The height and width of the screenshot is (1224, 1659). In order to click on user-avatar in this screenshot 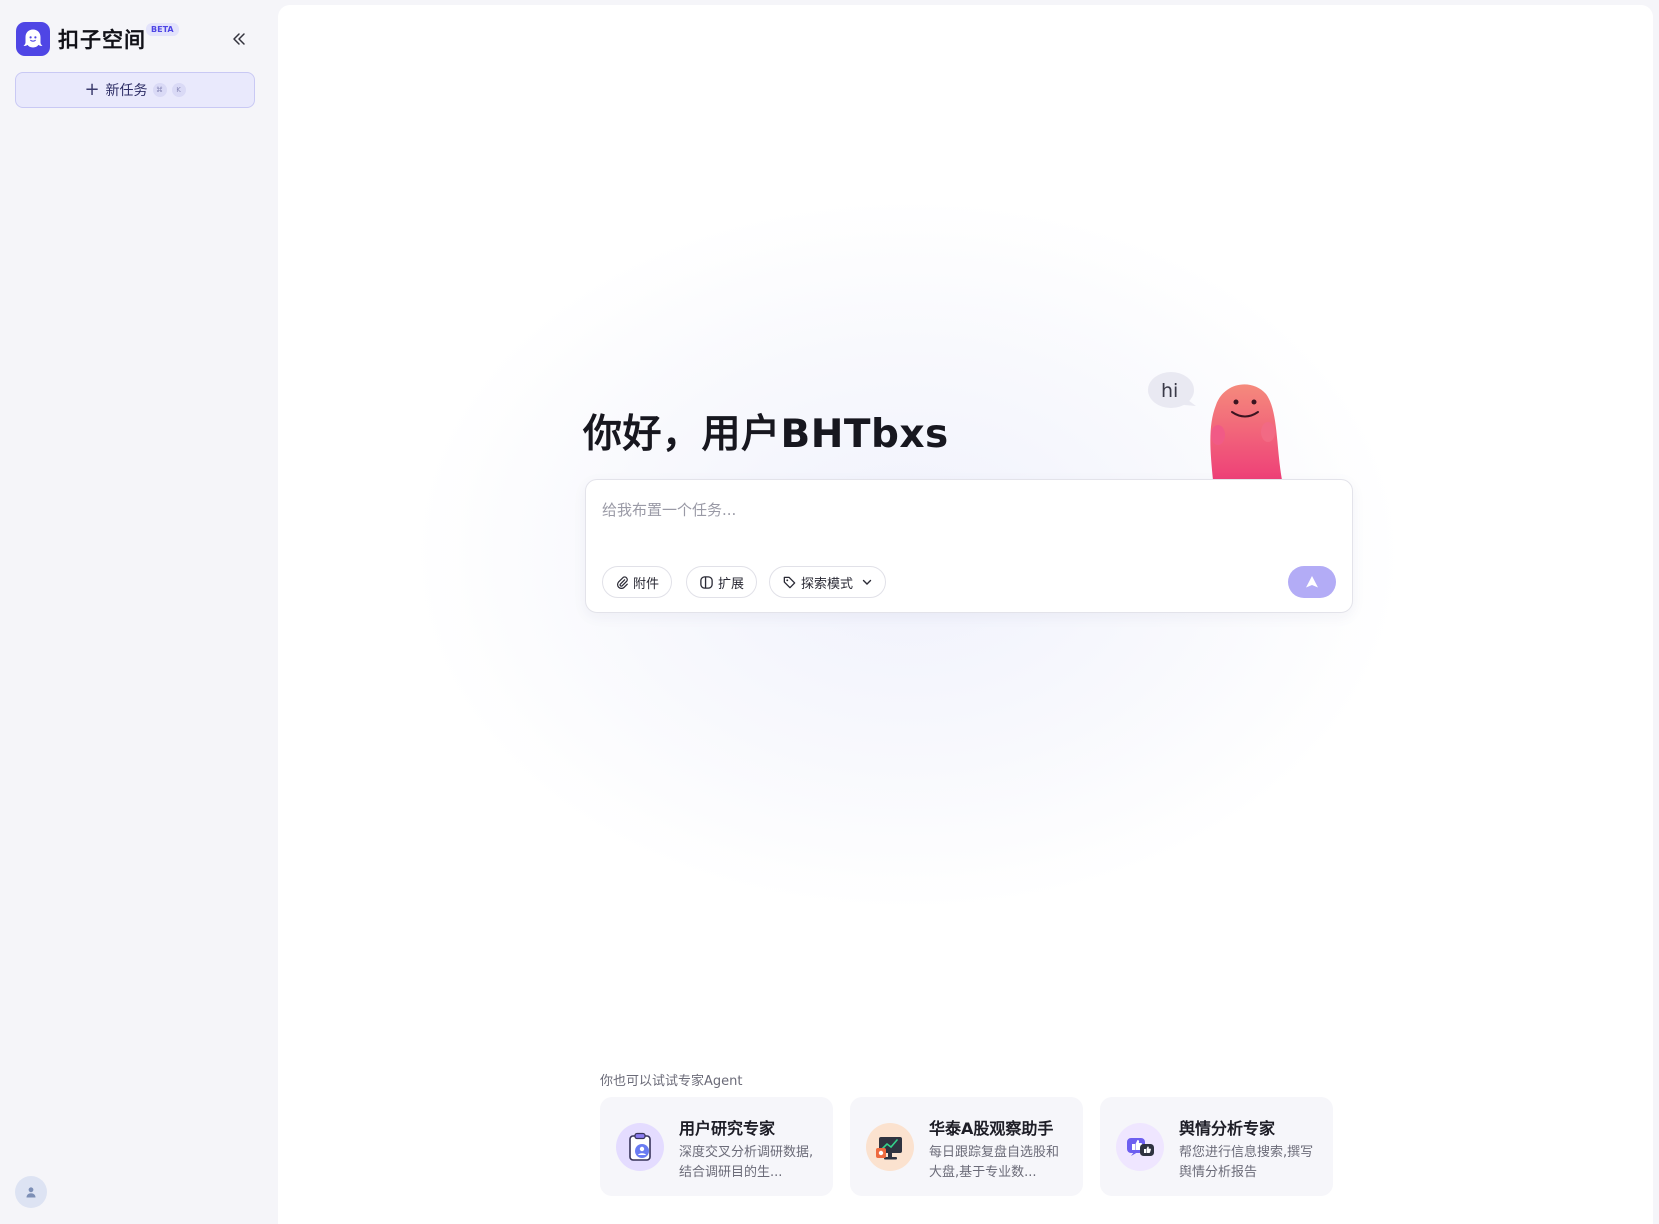, I will do `click(31, 1192)`.